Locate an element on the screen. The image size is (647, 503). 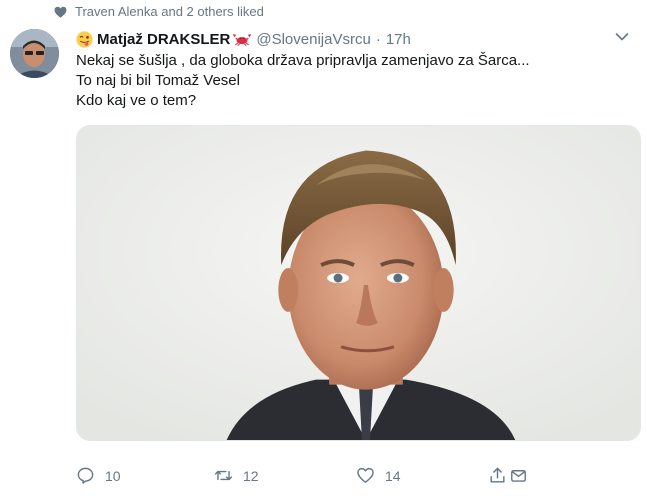
tweet-header: Matjaž DRAKSLER @SlovenijaVsrcu · 17h is located at coordinates (356, 39).